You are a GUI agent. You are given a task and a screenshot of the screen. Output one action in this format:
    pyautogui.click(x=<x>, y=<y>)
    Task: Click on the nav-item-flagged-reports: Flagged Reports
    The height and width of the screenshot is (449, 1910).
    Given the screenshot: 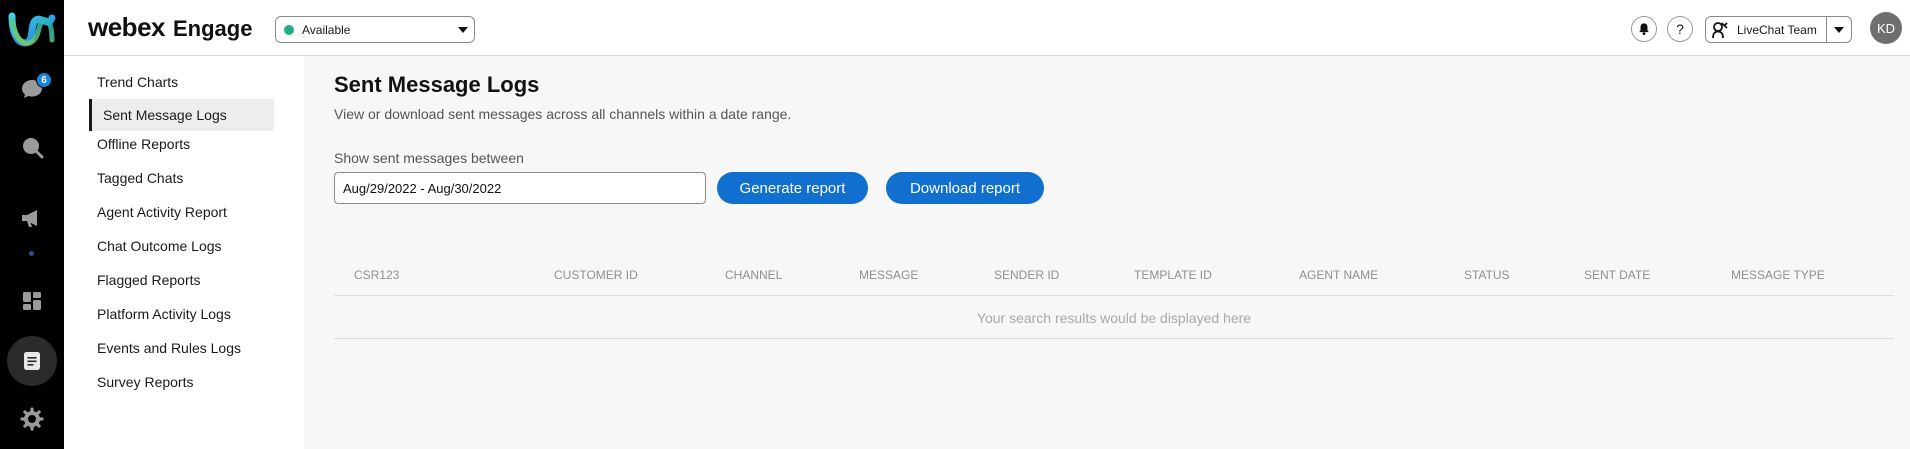 What is the action you would take?
    pyautogui.click(x=181, y=280)
    